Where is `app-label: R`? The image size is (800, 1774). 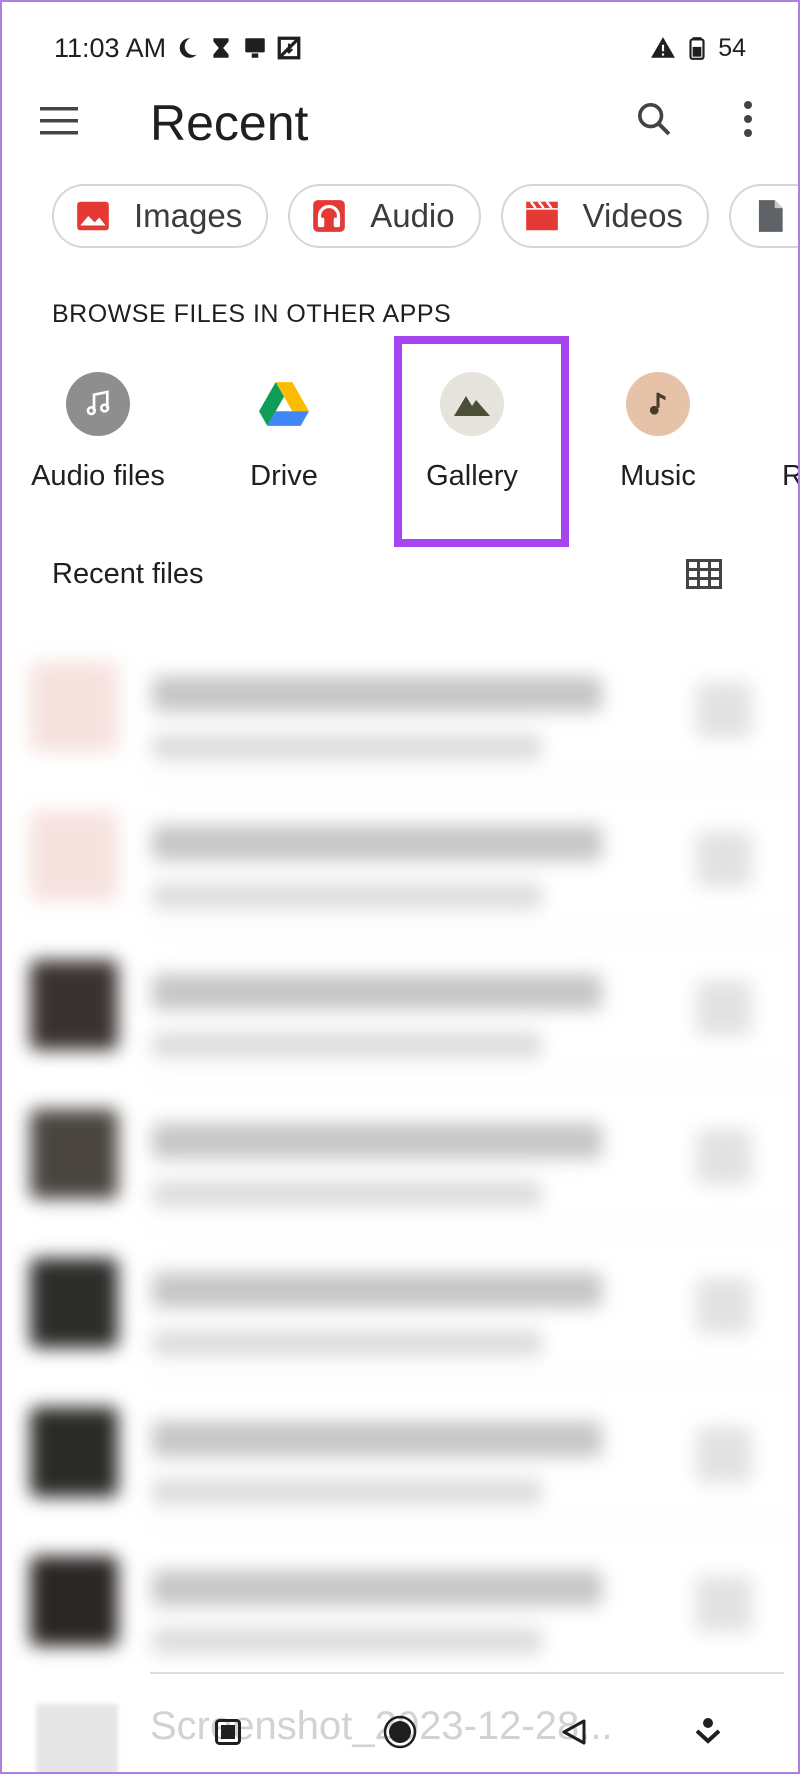
app-label: R is located at coordinates (790, 476).